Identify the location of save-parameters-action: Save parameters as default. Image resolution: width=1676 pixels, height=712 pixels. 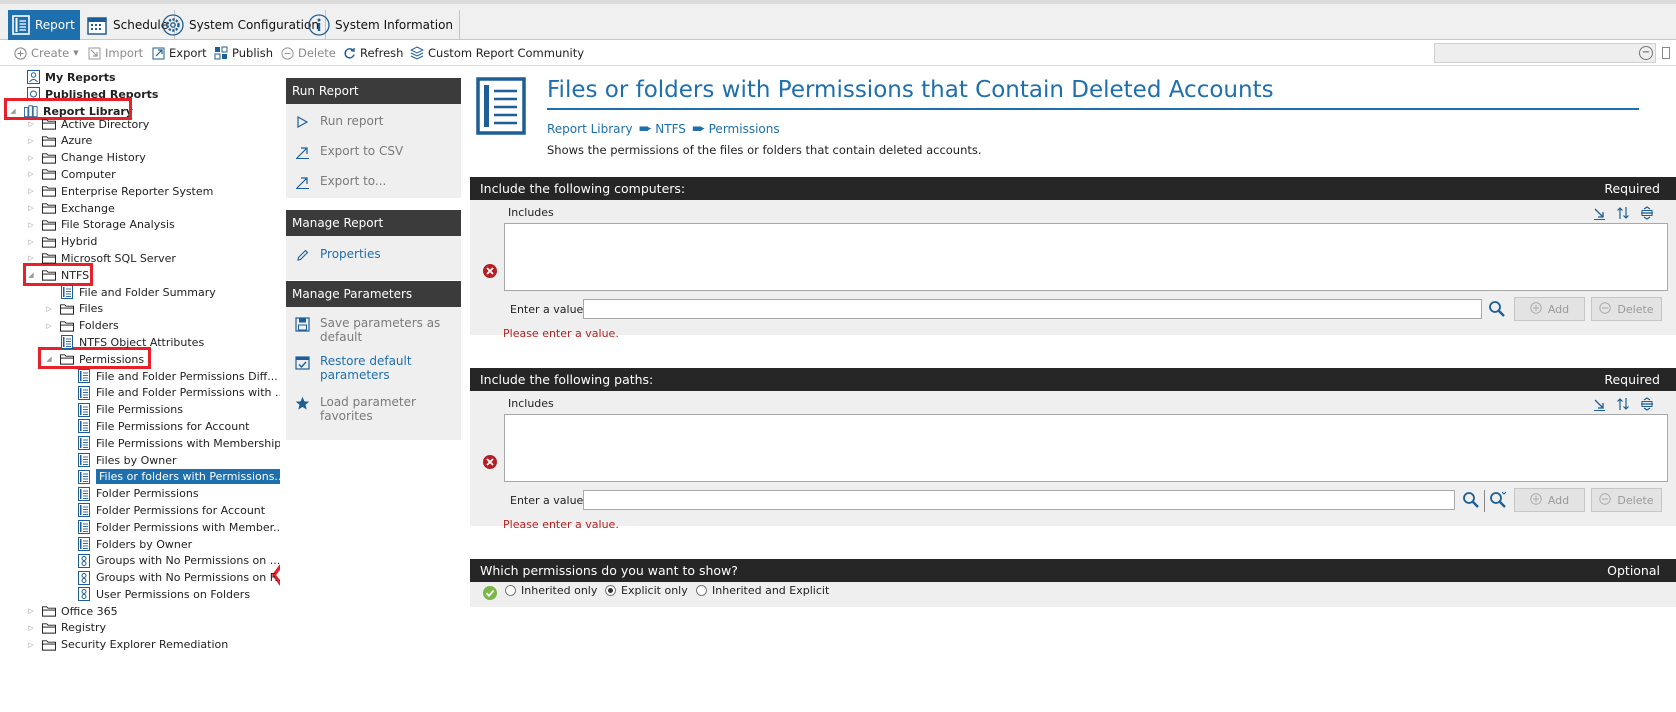
(369, 330).